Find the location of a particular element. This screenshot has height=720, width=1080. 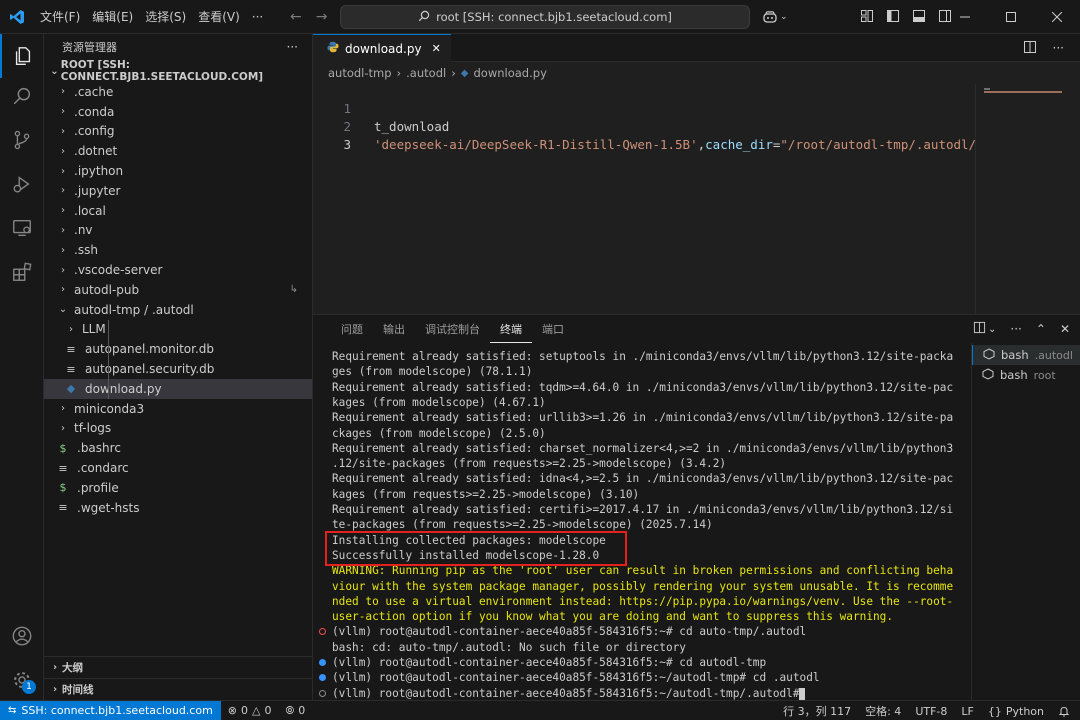

line-number: 3 is located at coordinates (347, 144).